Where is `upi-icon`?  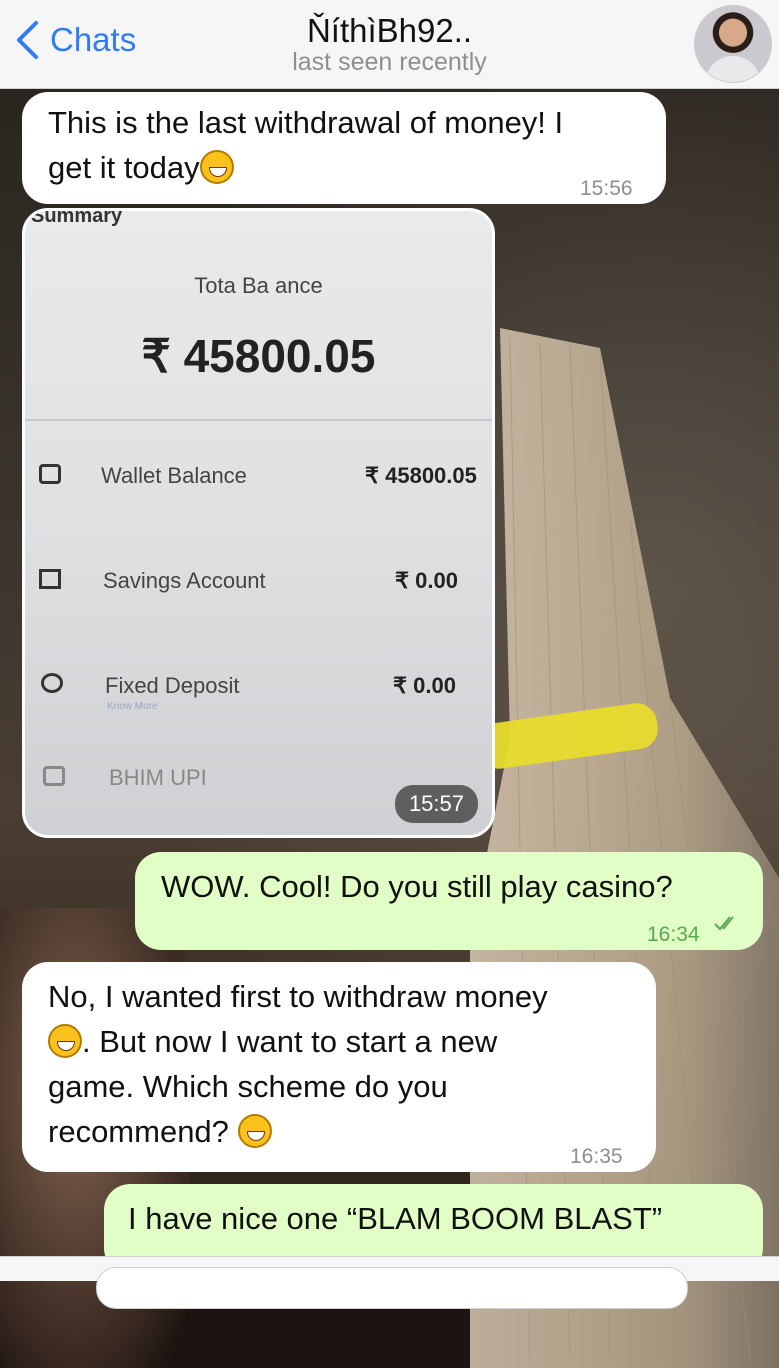 upi-icon is located at coordinates (54, 776).